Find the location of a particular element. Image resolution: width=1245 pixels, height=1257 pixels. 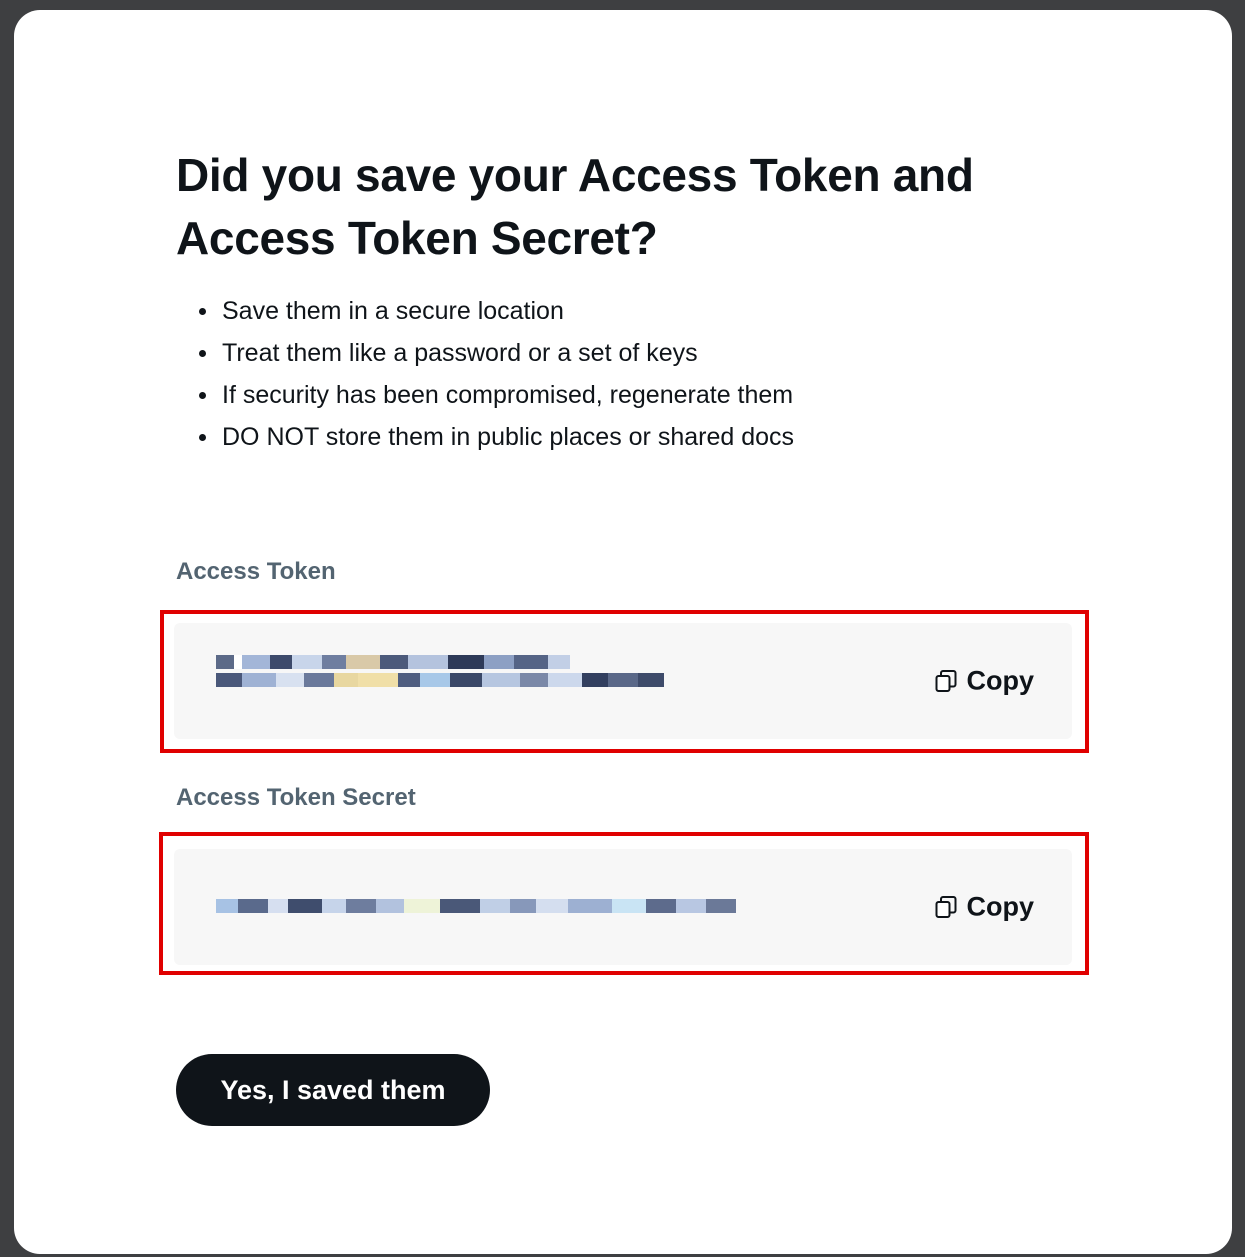

access-token-label: Access Token is located at coordinates (256, 571).